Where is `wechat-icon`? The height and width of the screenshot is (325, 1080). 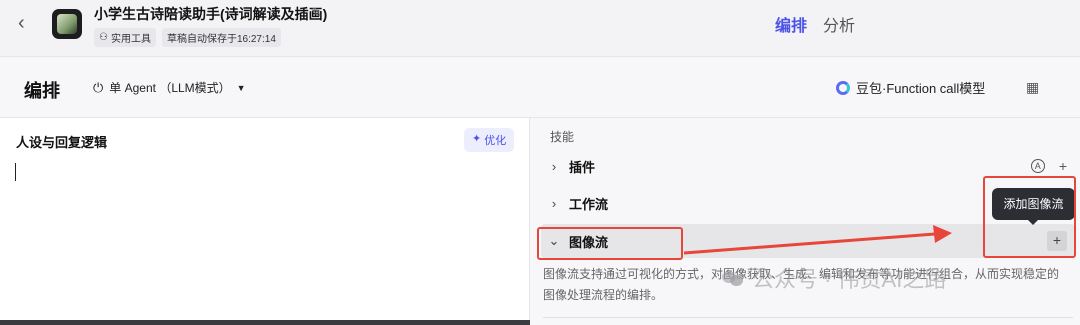 wechat-icon is located at coordinates (733, 278).